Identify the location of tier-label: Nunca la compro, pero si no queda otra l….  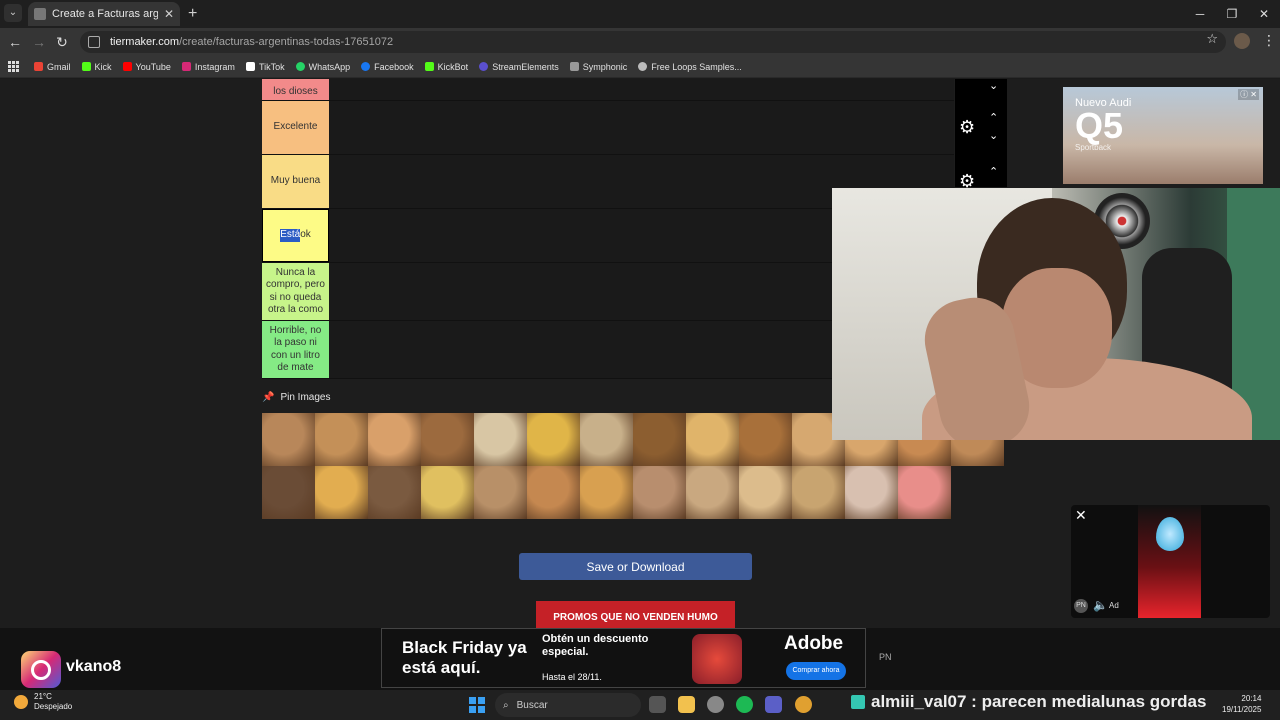
(295, 291).